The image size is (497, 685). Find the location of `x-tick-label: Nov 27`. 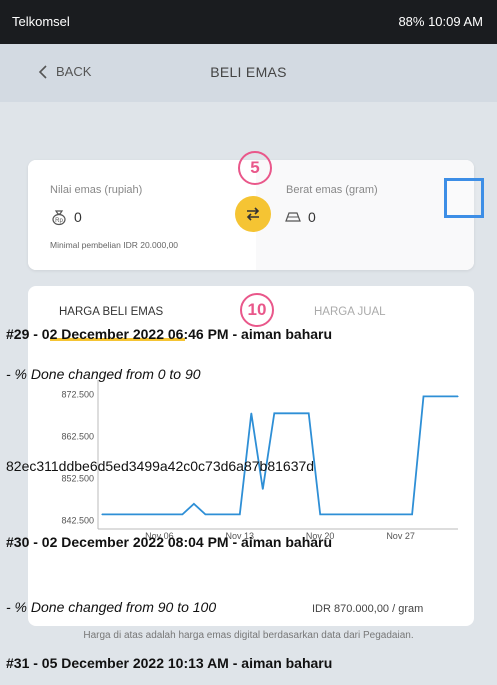

x-tick-label: Nov 27 is located at coordinates (400, 536).